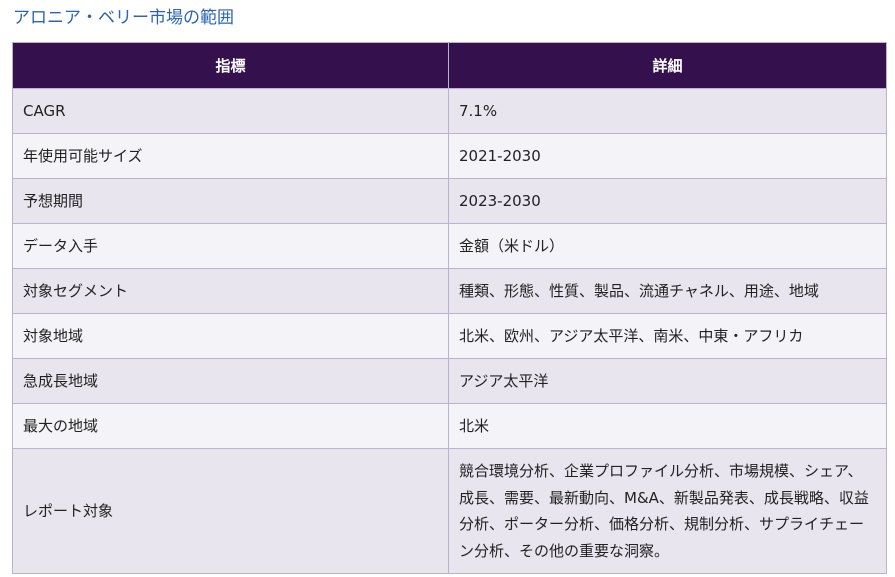  I want to click on row-metric-label: 対象地域, so click(230, 336).